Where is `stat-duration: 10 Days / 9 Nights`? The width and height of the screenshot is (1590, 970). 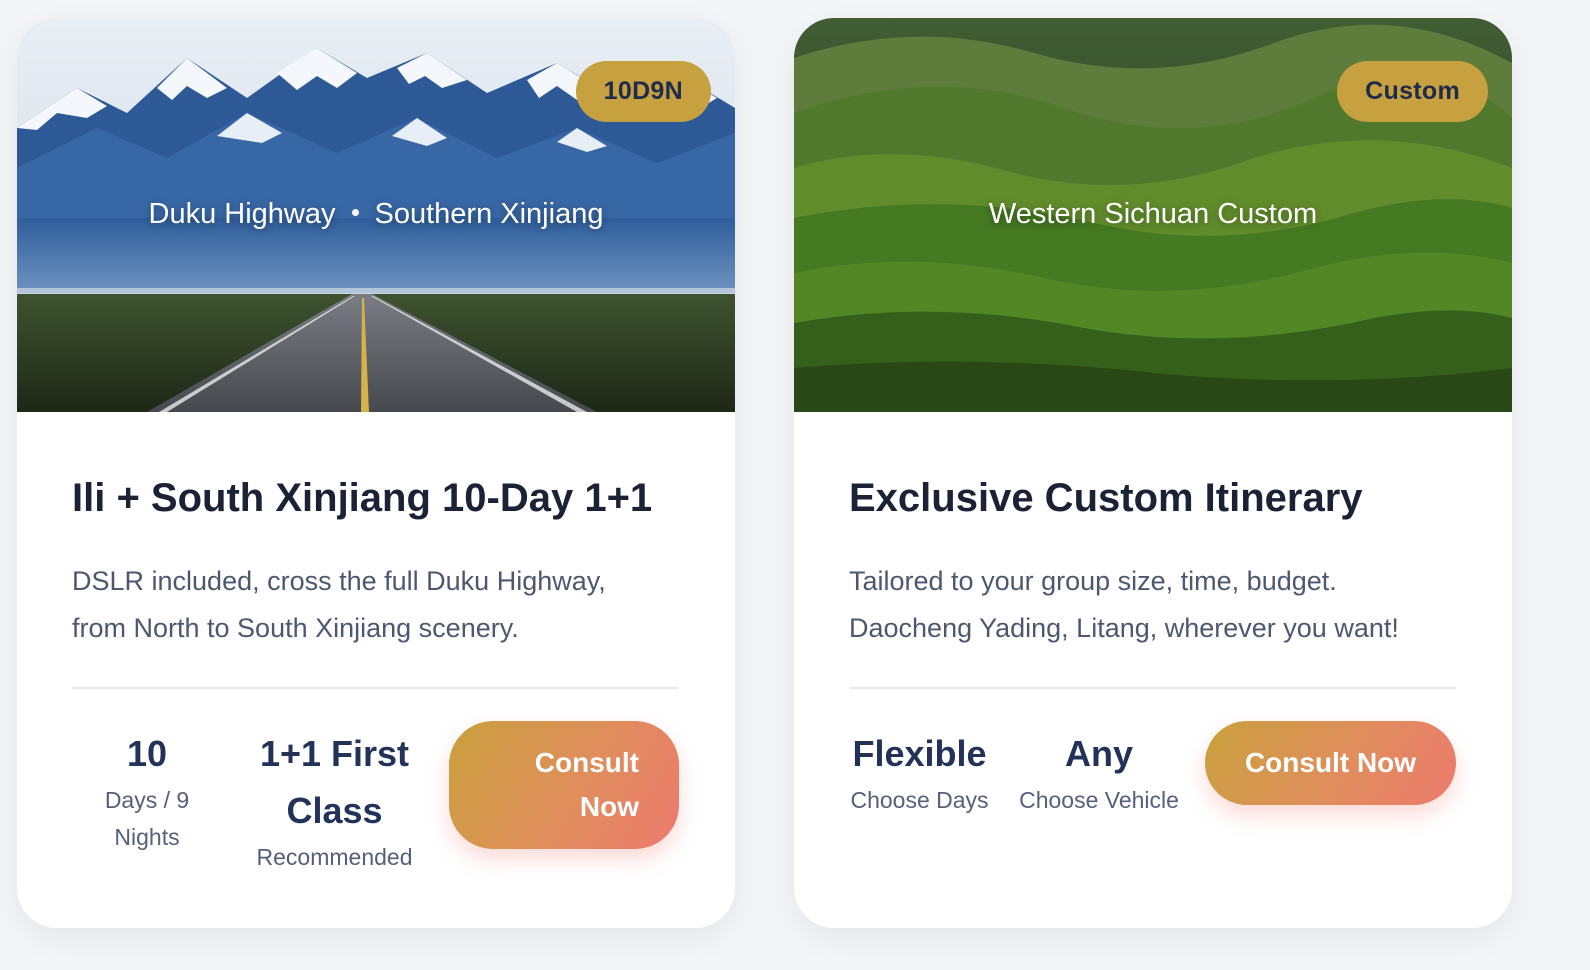 stat-duration: 10 Days / 9 Nights is located at coordinates (147, 790).